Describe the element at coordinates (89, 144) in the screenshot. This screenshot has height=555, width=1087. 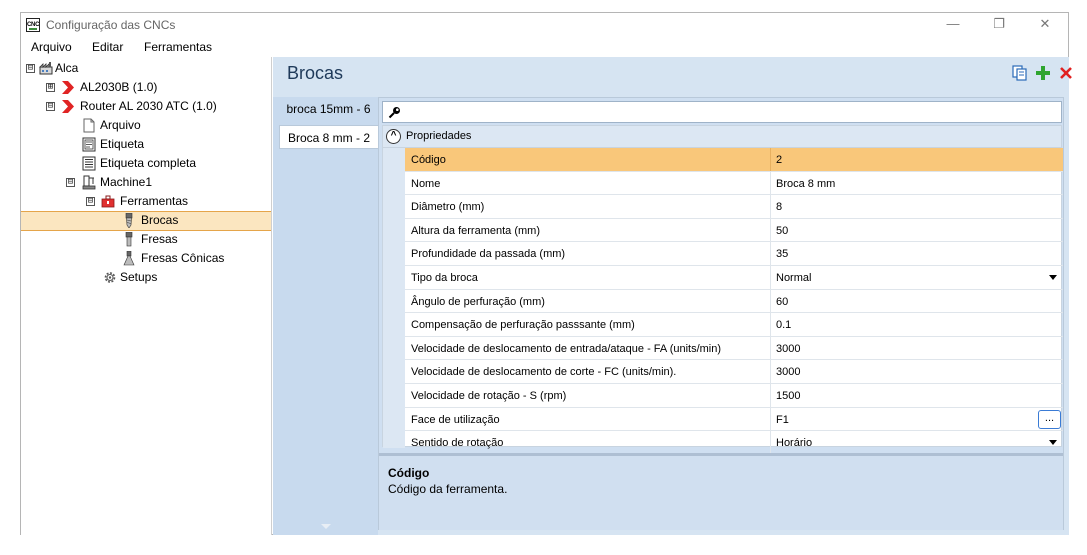
I see `label-icon` at that location.